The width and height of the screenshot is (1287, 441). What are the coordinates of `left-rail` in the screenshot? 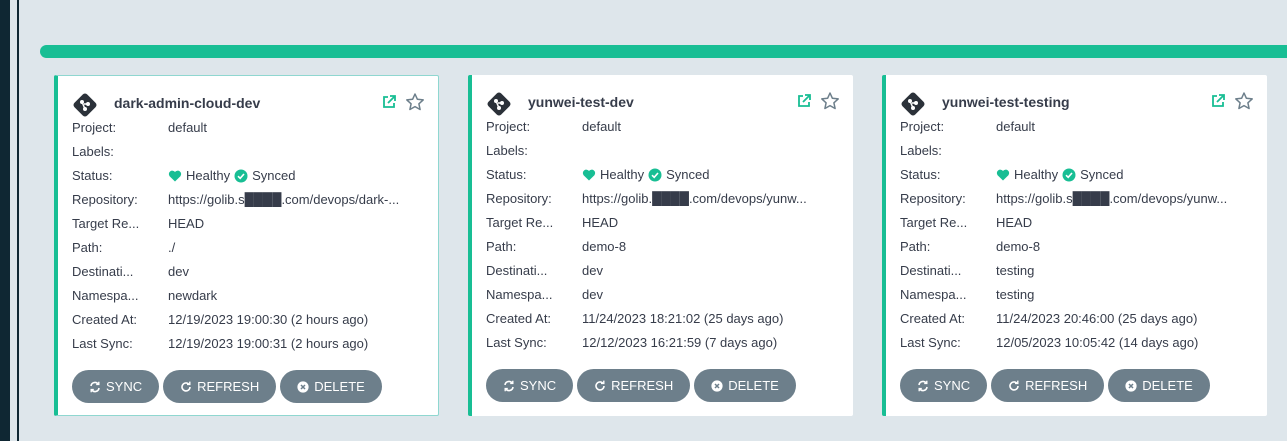 It's located at (10, 220).